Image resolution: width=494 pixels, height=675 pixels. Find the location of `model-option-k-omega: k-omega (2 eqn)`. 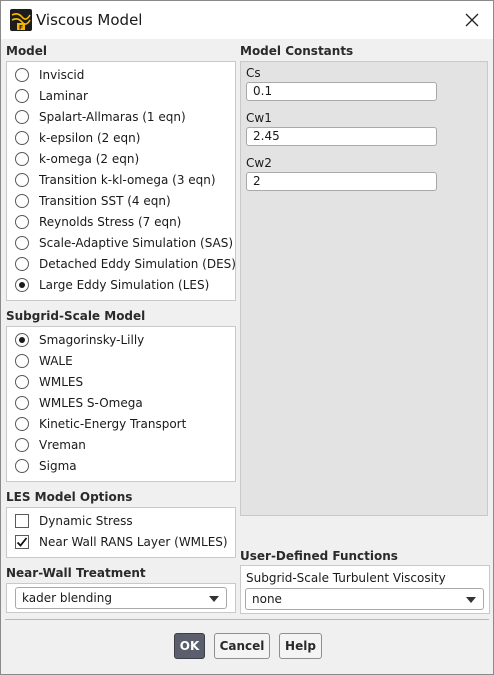

model-option-k-omega: k-omega (2 eqn) is located at coordinates (77, 159).